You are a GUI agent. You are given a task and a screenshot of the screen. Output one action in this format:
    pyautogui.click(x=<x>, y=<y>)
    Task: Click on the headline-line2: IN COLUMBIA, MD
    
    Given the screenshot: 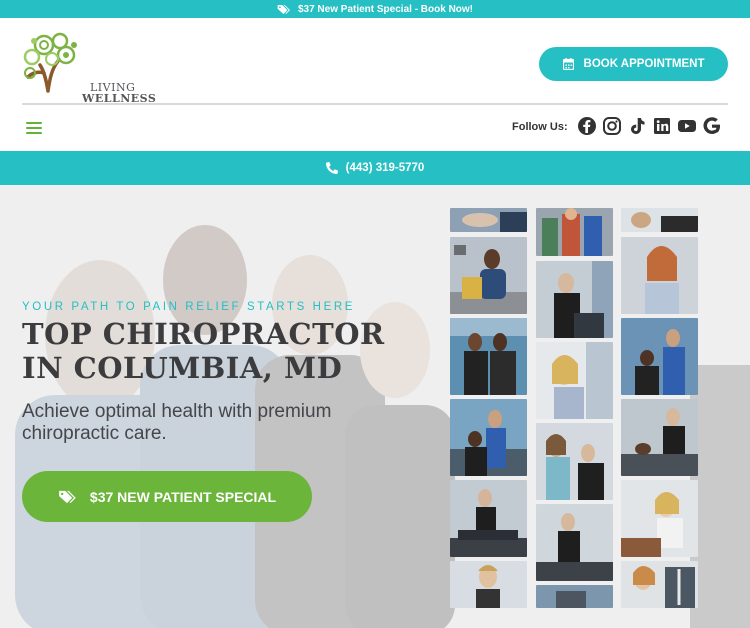 What is the action you would take?
    pyautogui.click(x=182, y=368)
    